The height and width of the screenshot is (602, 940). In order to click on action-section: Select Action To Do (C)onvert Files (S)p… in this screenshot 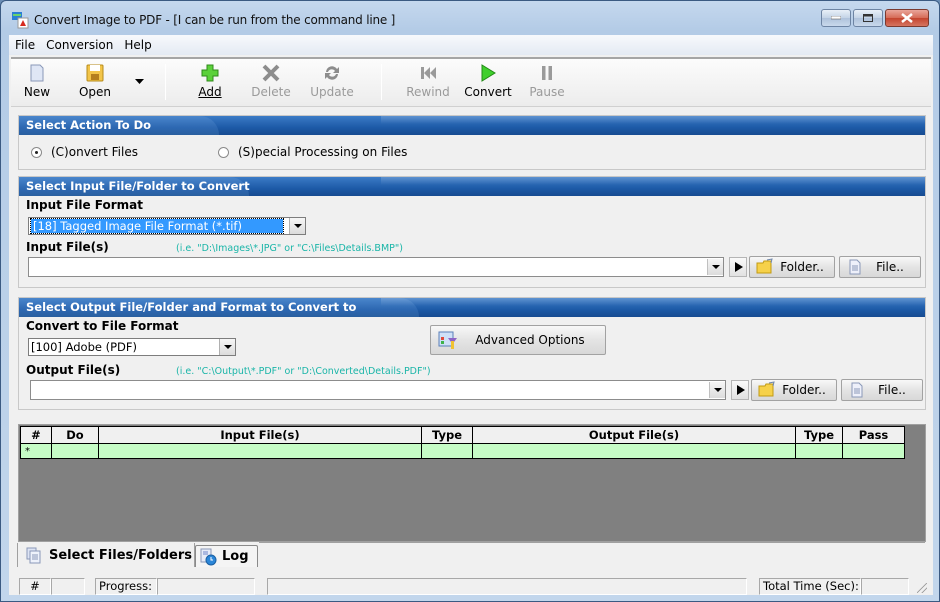, I will do `click(472, 142)`.